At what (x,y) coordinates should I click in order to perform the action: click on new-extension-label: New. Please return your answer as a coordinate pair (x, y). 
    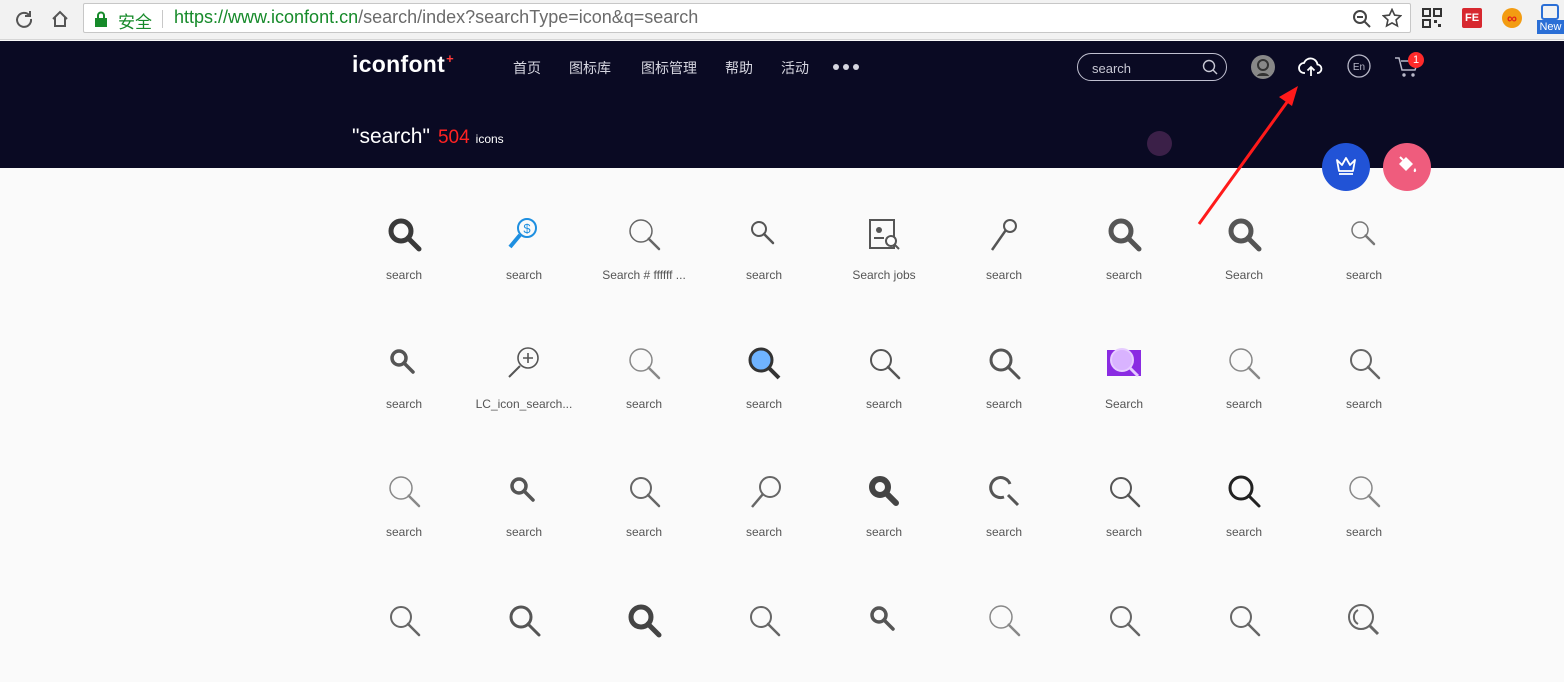
    Looking at the image, I should click on (1550, 27).